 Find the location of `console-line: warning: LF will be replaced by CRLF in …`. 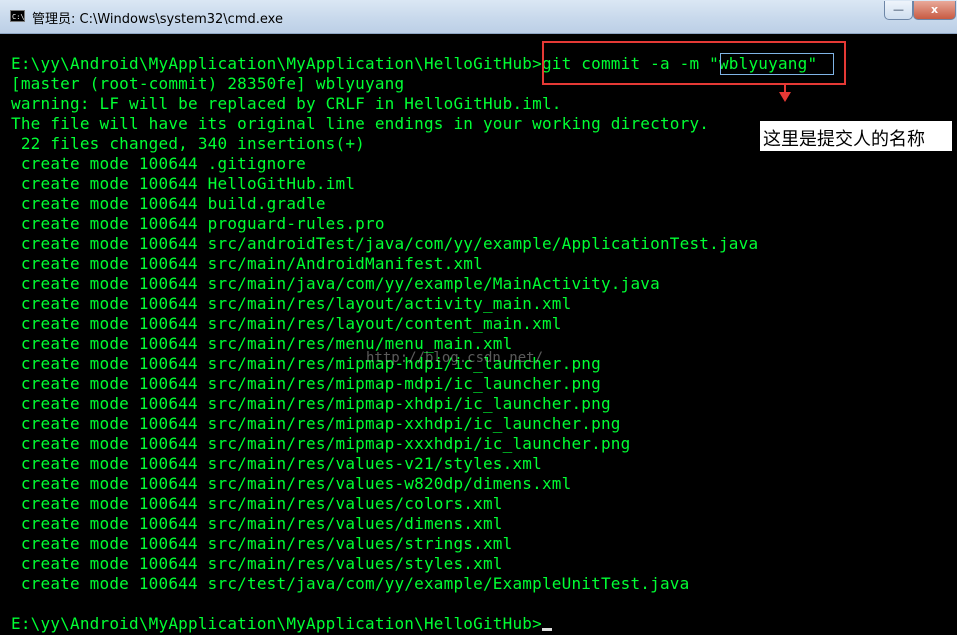

console-line: warning: LF will be replaced by CRLF in … is located at coordinates (286, 103).